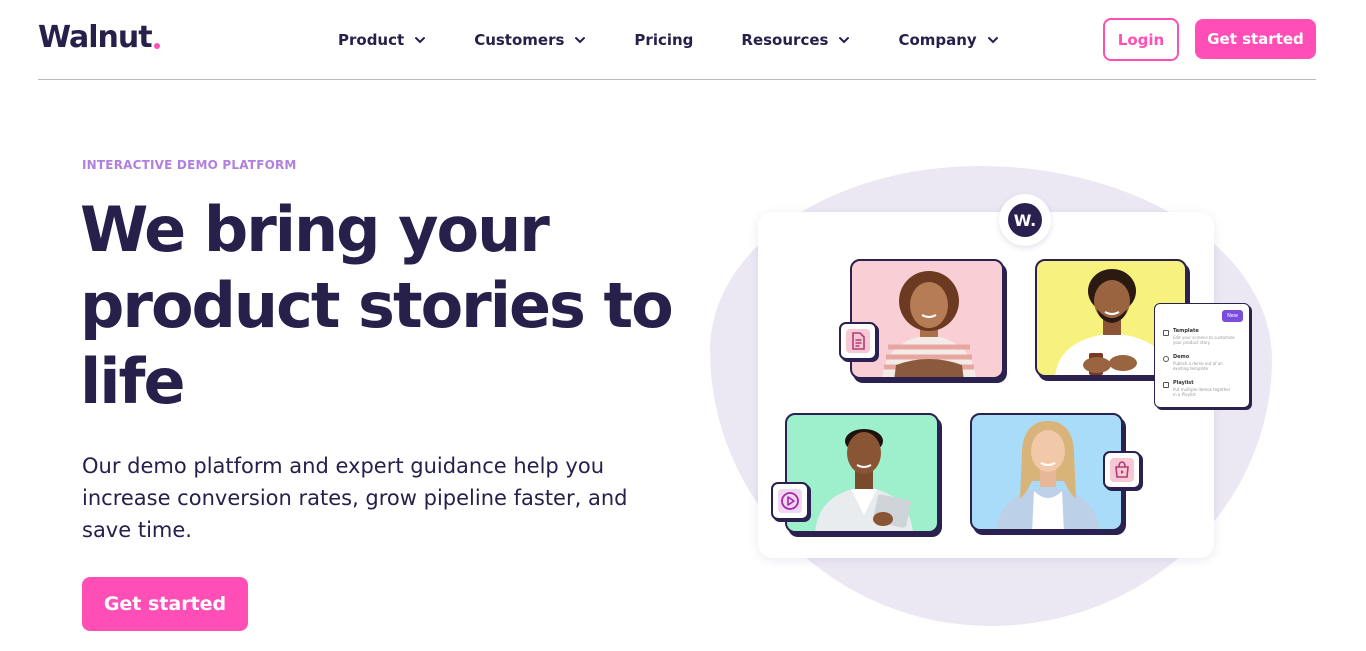 The image size is (1366, 651). Describe the element at coordinates (1186, 331) in the screenshot. I see `menu-item-title: Template` at that location.